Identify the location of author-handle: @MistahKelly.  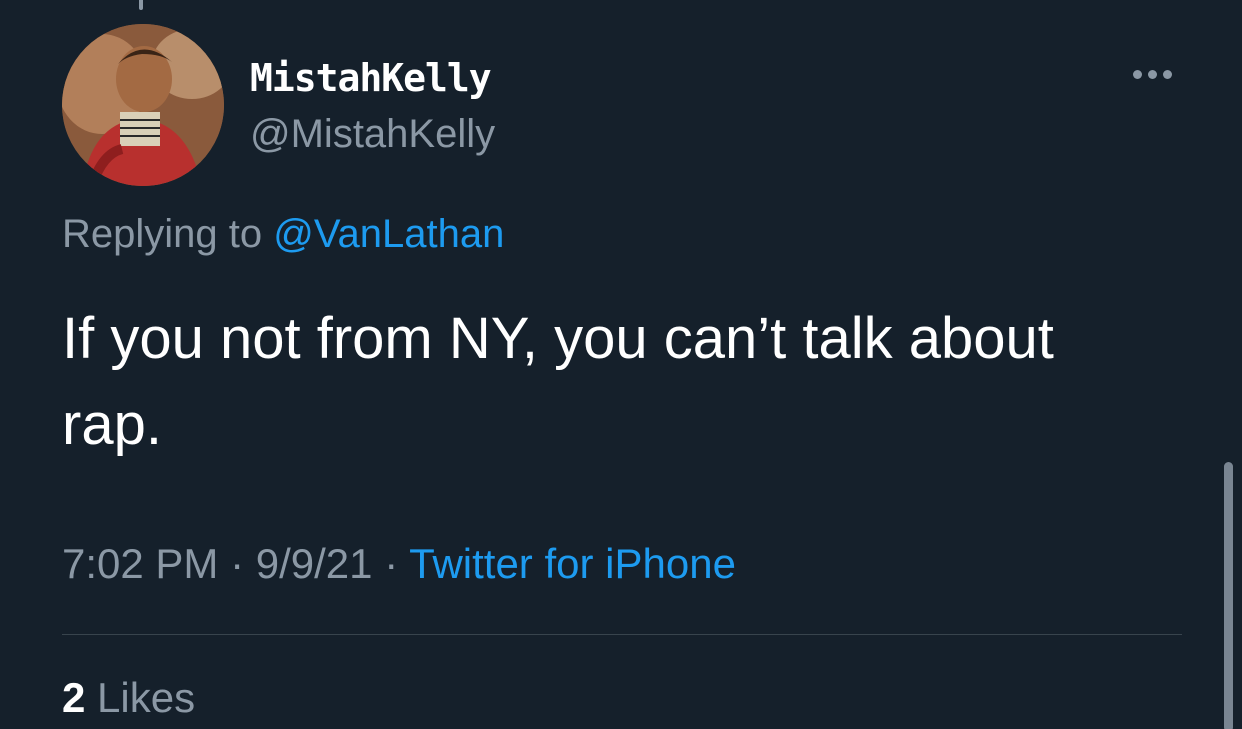
(372, 134).